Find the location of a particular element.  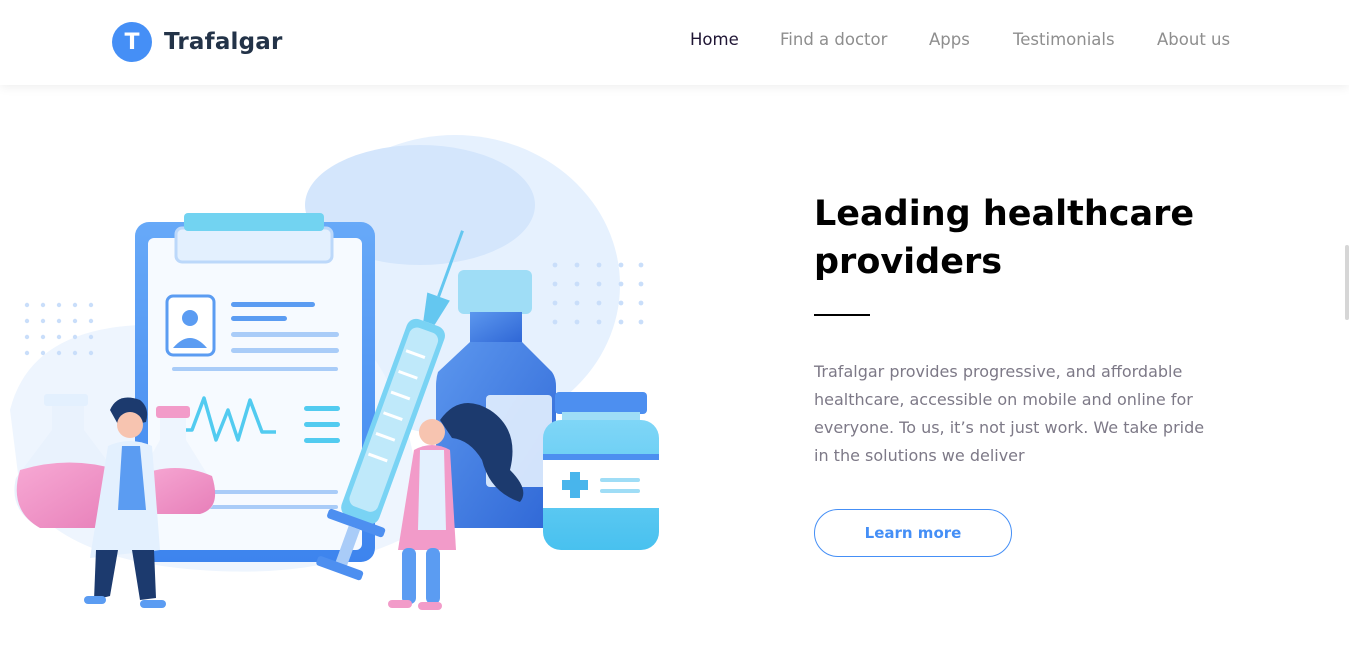

nav-link-testimonials: Testimonials is located at coordinates (1064, 39).